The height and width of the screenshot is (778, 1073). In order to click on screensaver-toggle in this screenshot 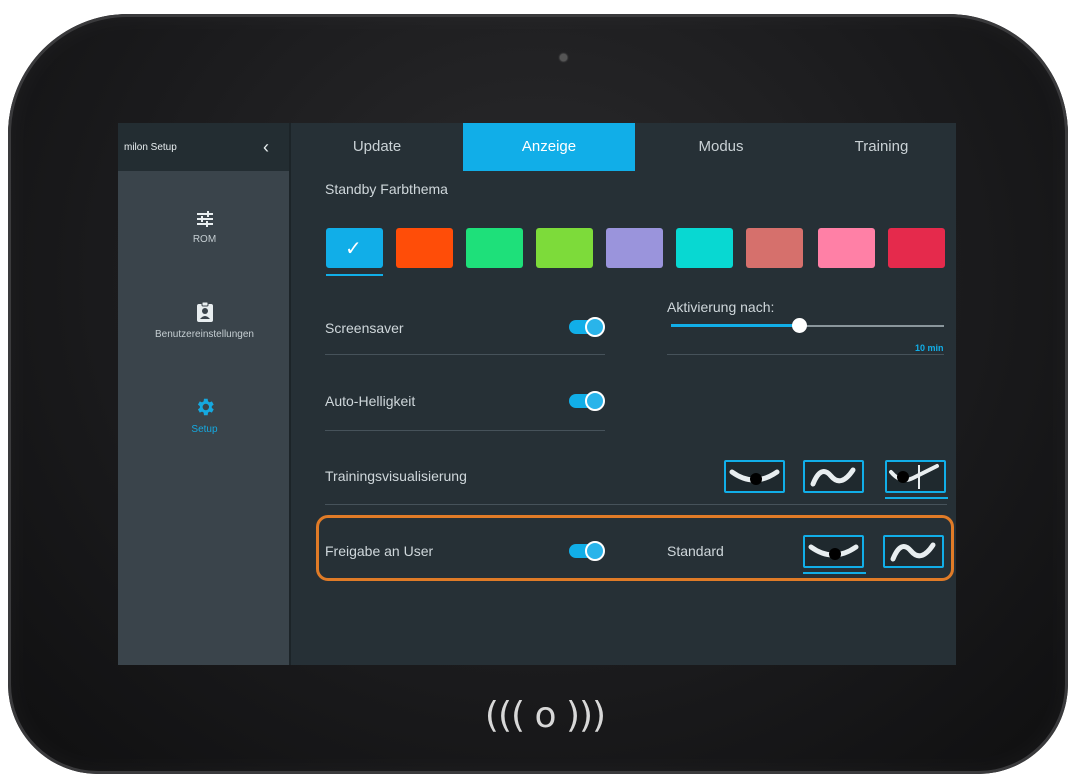, I will do `click(587, 327)`.